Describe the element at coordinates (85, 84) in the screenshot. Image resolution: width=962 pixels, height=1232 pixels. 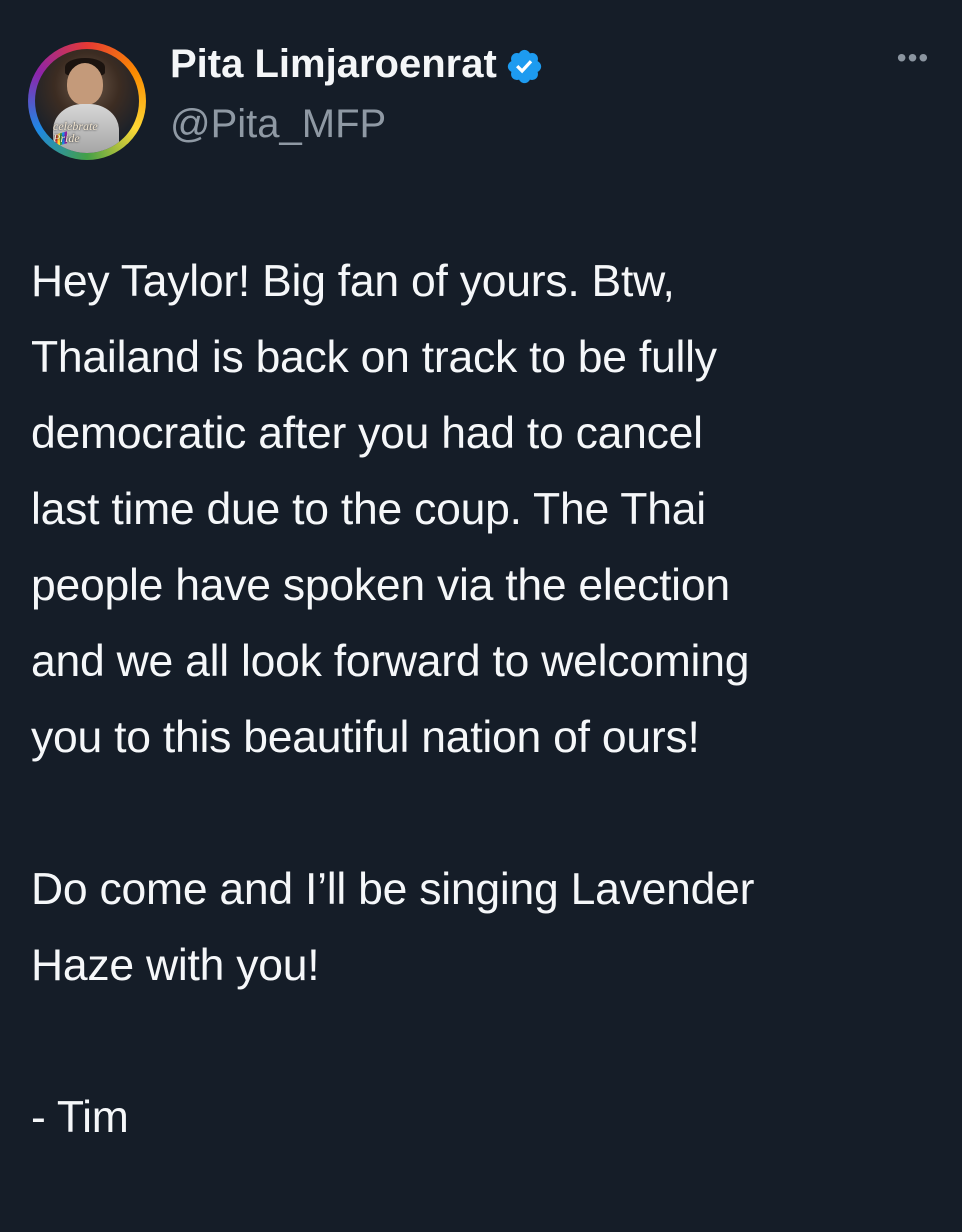
I see `avatar-face` at that location.